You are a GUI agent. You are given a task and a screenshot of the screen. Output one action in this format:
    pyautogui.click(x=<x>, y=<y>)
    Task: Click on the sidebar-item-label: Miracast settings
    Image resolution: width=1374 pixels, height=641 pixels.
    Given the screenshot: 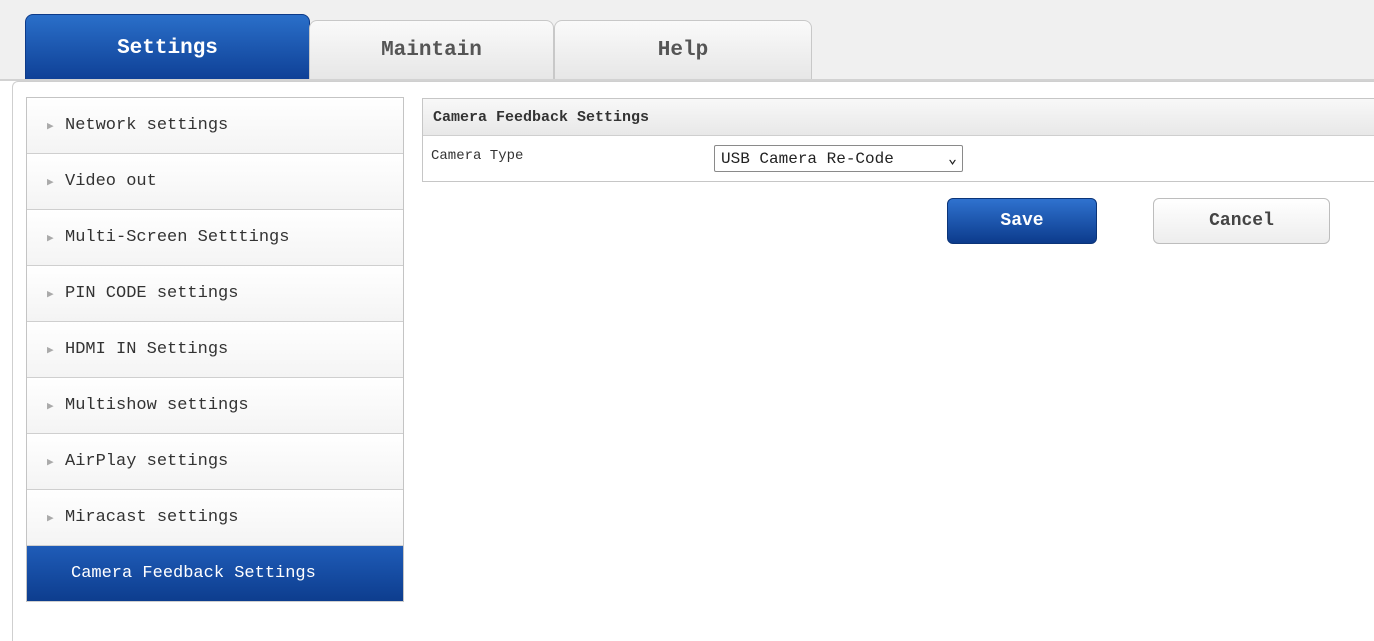 What is the action you would take?
    pyautogui.click(x=152, y=517)
    